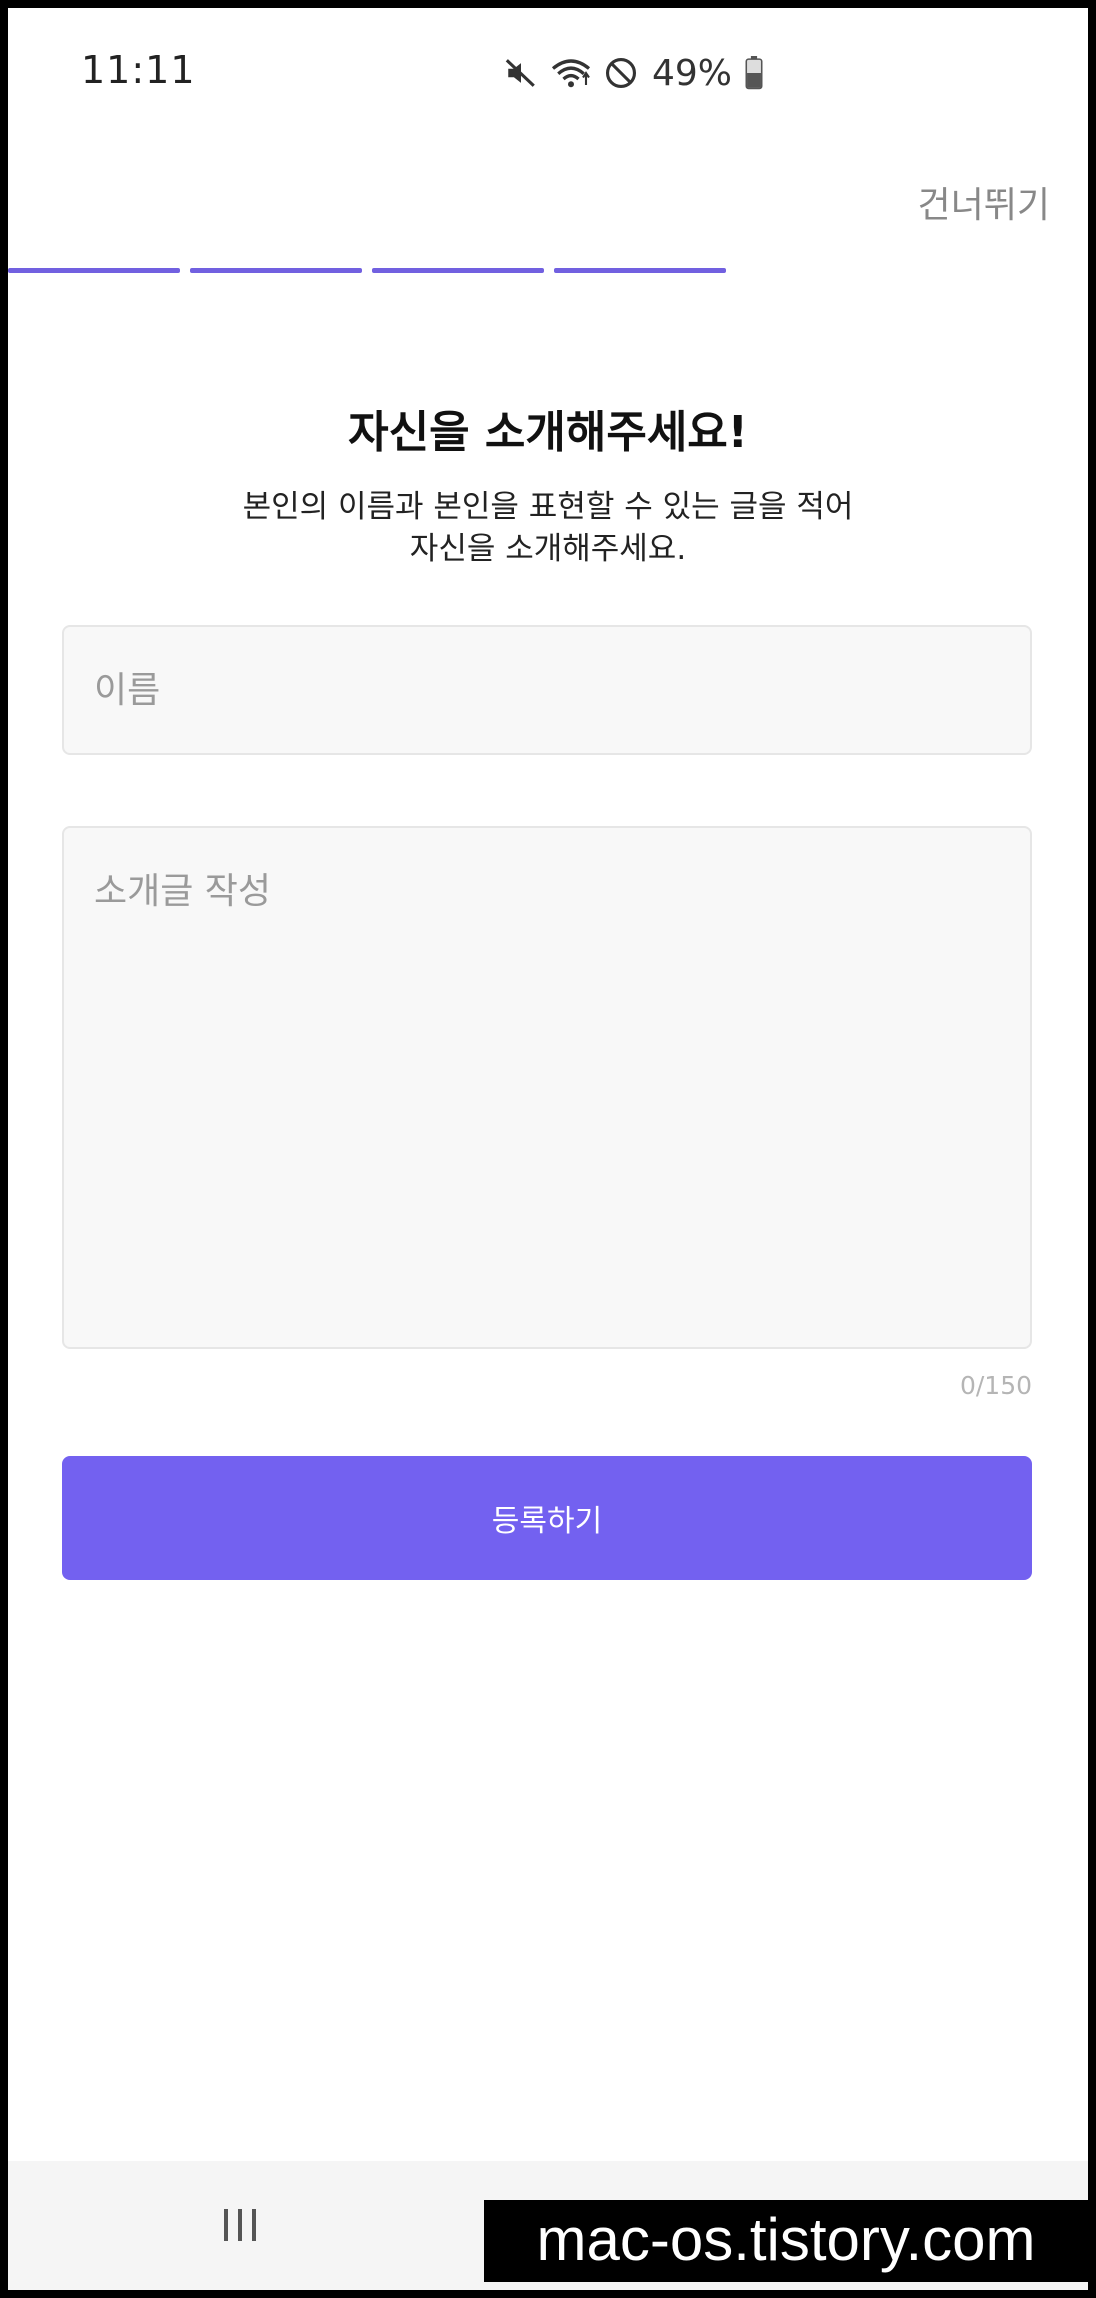 This screenshot has height=2298, width=1096. Describe the element at coordinates (984, 202) in the screenshot. I see `skip-button: 건너뛰기` at that location.